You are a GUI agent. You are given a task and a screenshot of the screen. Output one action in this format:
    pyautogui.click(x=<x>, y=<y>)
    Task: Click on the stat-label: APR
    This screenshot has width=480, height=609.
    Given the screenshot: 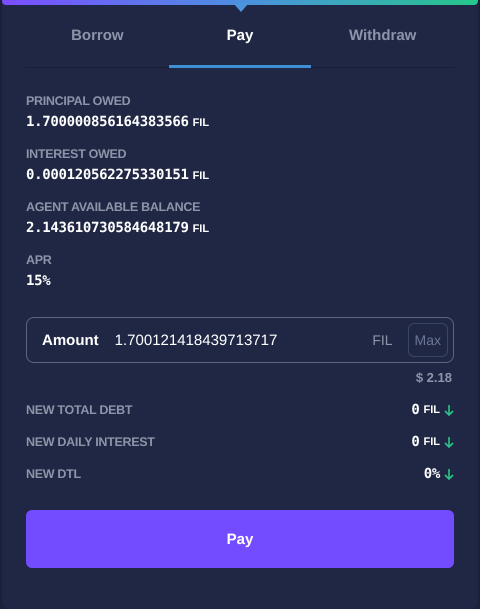 What is the action you would take?
    pyautogui.click(x=39, y=260)
    